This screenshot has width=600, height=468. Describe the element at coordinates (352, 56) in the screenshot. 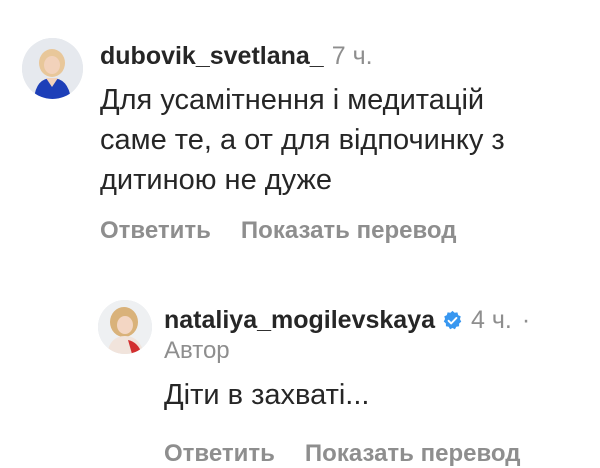

I see `comment-time: 7 ч.` at that location.